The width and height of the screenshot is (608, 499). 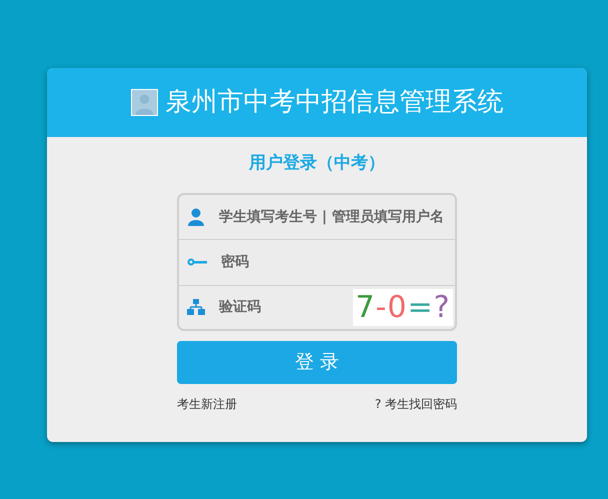 What do you see at coordinates (317, 163) in the screenshot?
I see `login-subtitle: 用户登录（中考）` at bounding box center [317, 163].